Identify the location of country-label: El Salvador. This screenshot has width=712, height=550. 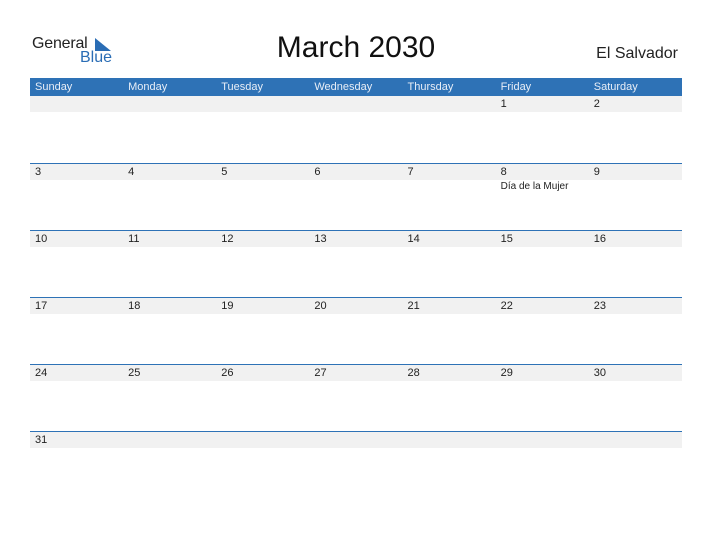
(637, 53).